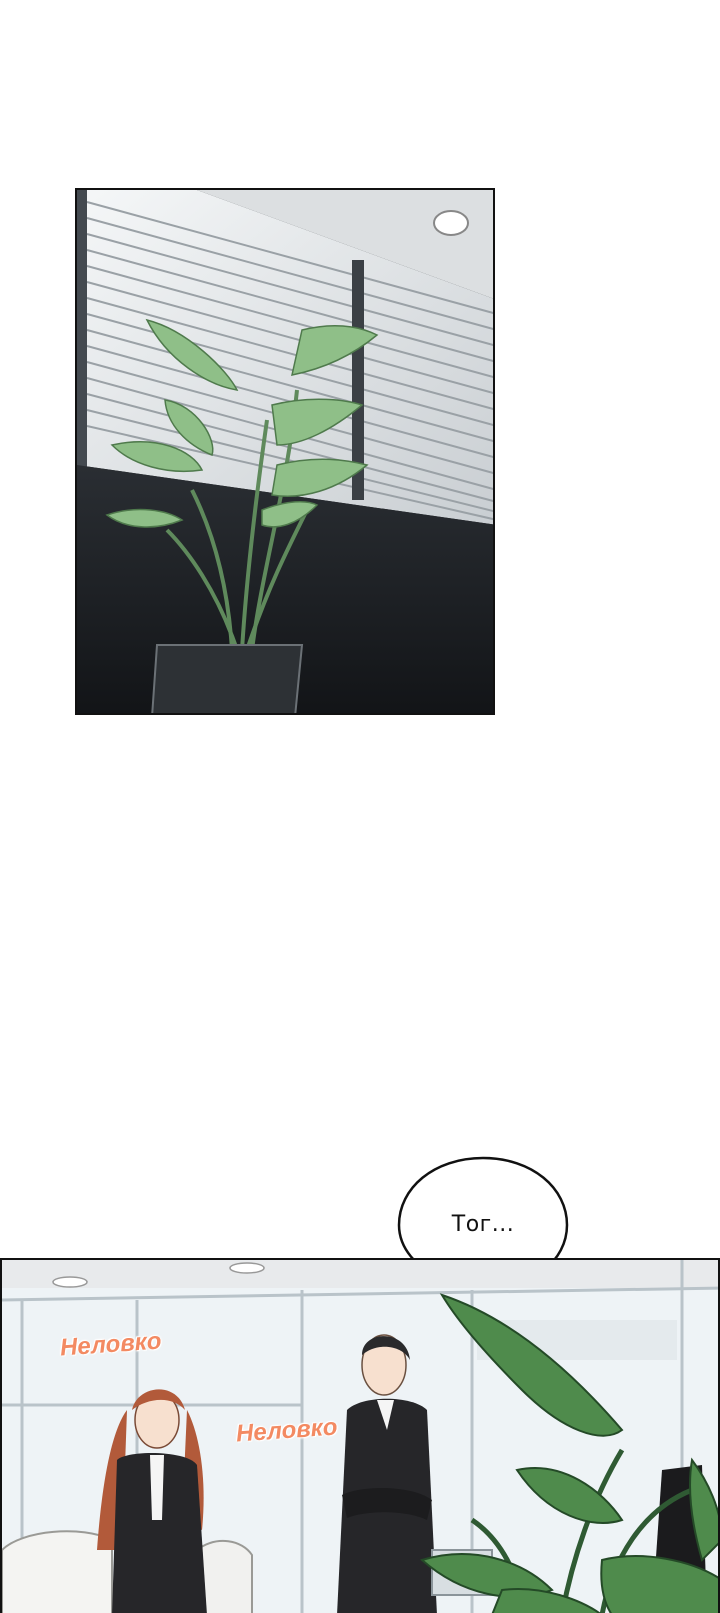 This screenshot has width=720, height=1613. What do you see at coordinates (360, 1274) in the screenshot?
I see `office-ceiling` at bounding box center [360, 1274].